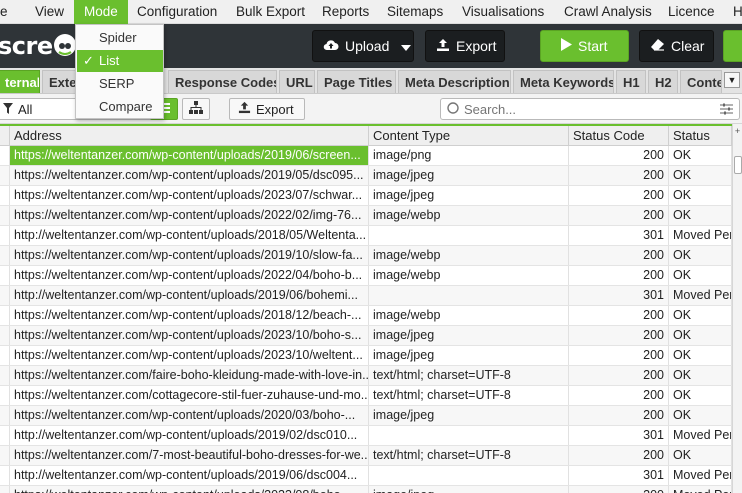 This screenshot has width=742, height=493. Describe the element at coordinates (738, 165) in the screenshot. I see `scrollbar-thumb` at that location.